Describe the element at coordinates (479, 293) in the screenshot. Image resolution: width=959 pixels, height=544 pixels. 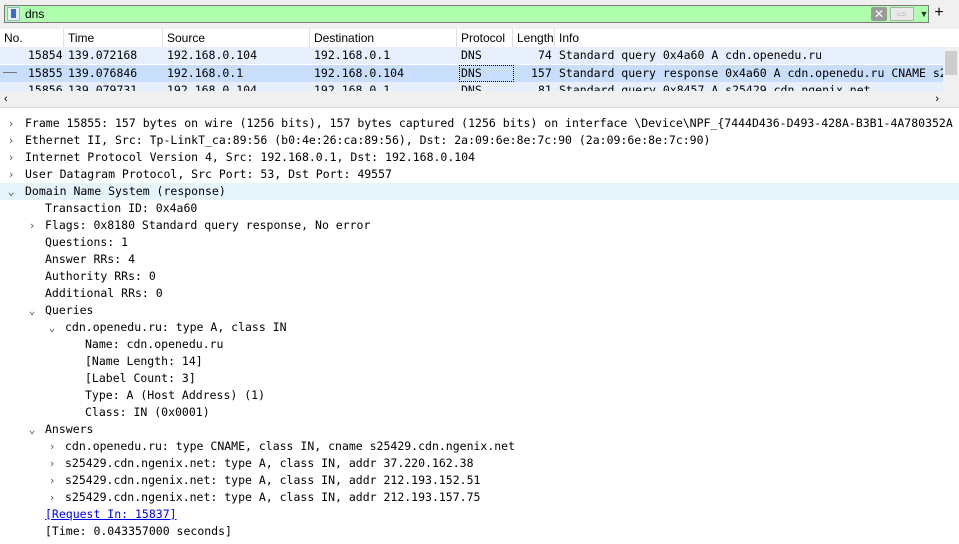
I see `tree-item-additional-rrs: Additional RRs: 0` at that location.